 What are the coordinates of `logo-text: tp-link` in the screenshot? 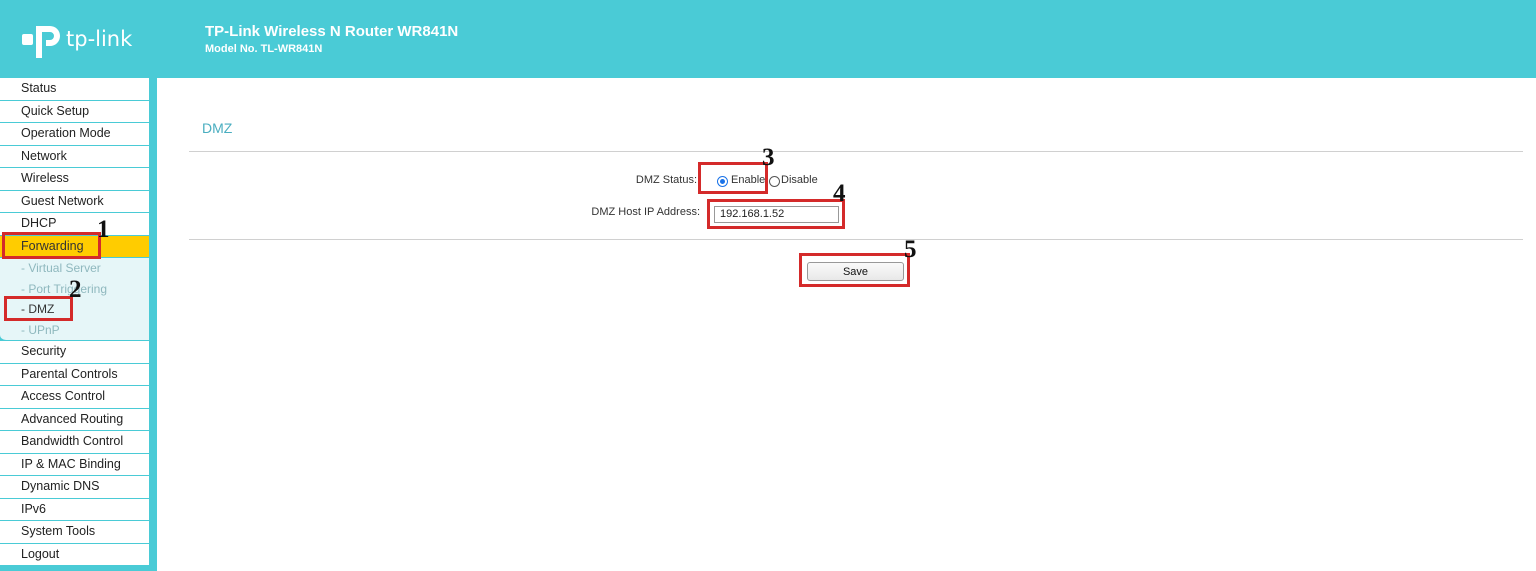 It's located at (99, 39).